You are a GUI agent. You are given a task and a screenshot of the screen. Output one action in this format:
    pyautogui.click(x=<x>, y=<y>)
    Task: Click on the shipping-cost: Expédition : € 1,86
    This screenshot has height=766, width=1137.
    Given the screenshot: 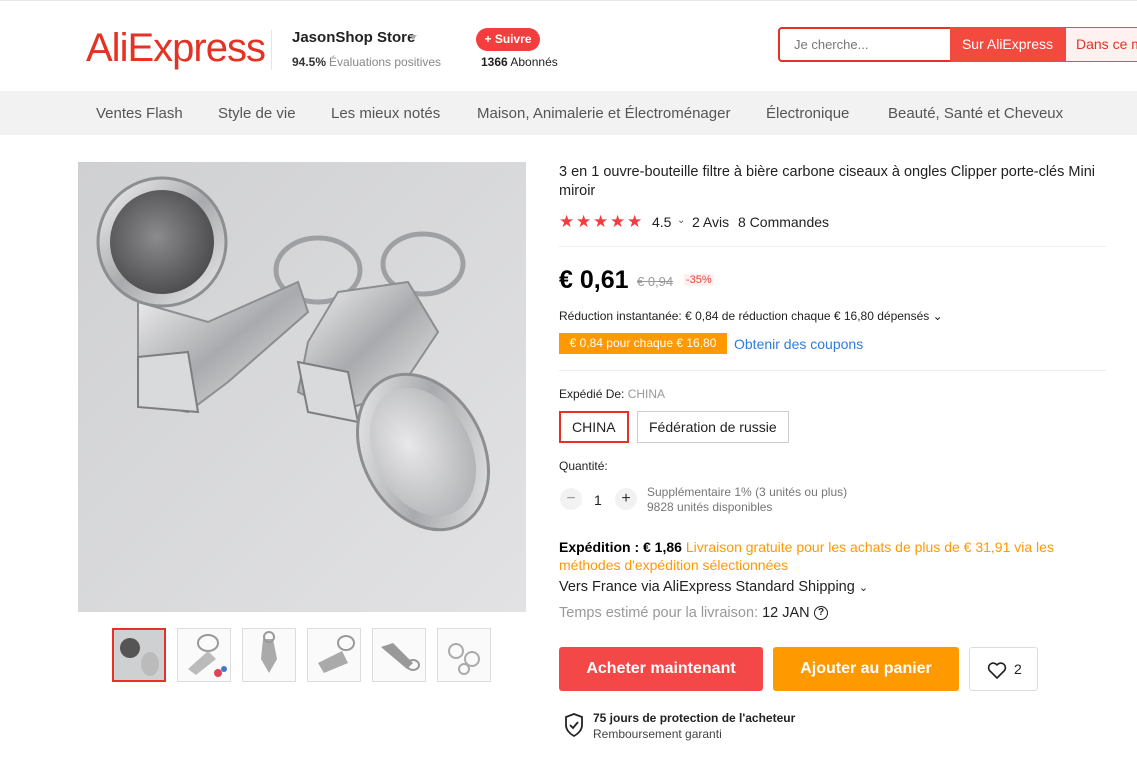 What is the action you would take?
    pyautogui.click(x=620, y=547)
    